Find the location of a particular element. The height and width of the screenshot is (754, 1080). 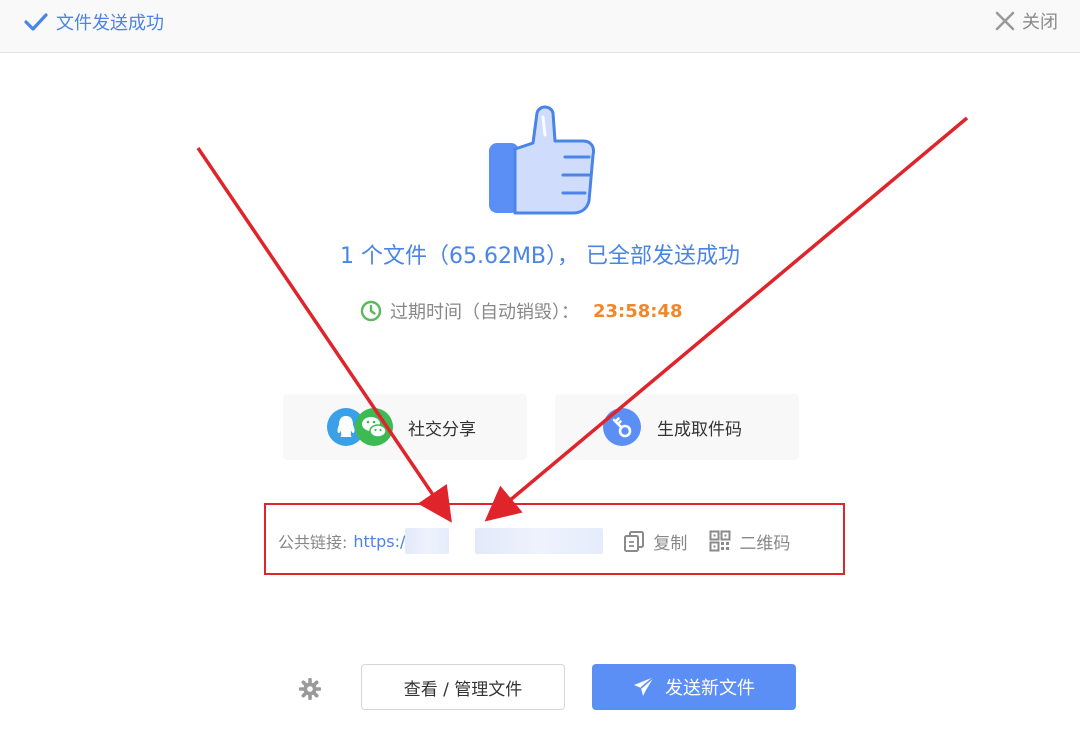

send-summary: 1 个文件（65.62MB）， 已全部发送成功 is located at coordinates (540, 256).